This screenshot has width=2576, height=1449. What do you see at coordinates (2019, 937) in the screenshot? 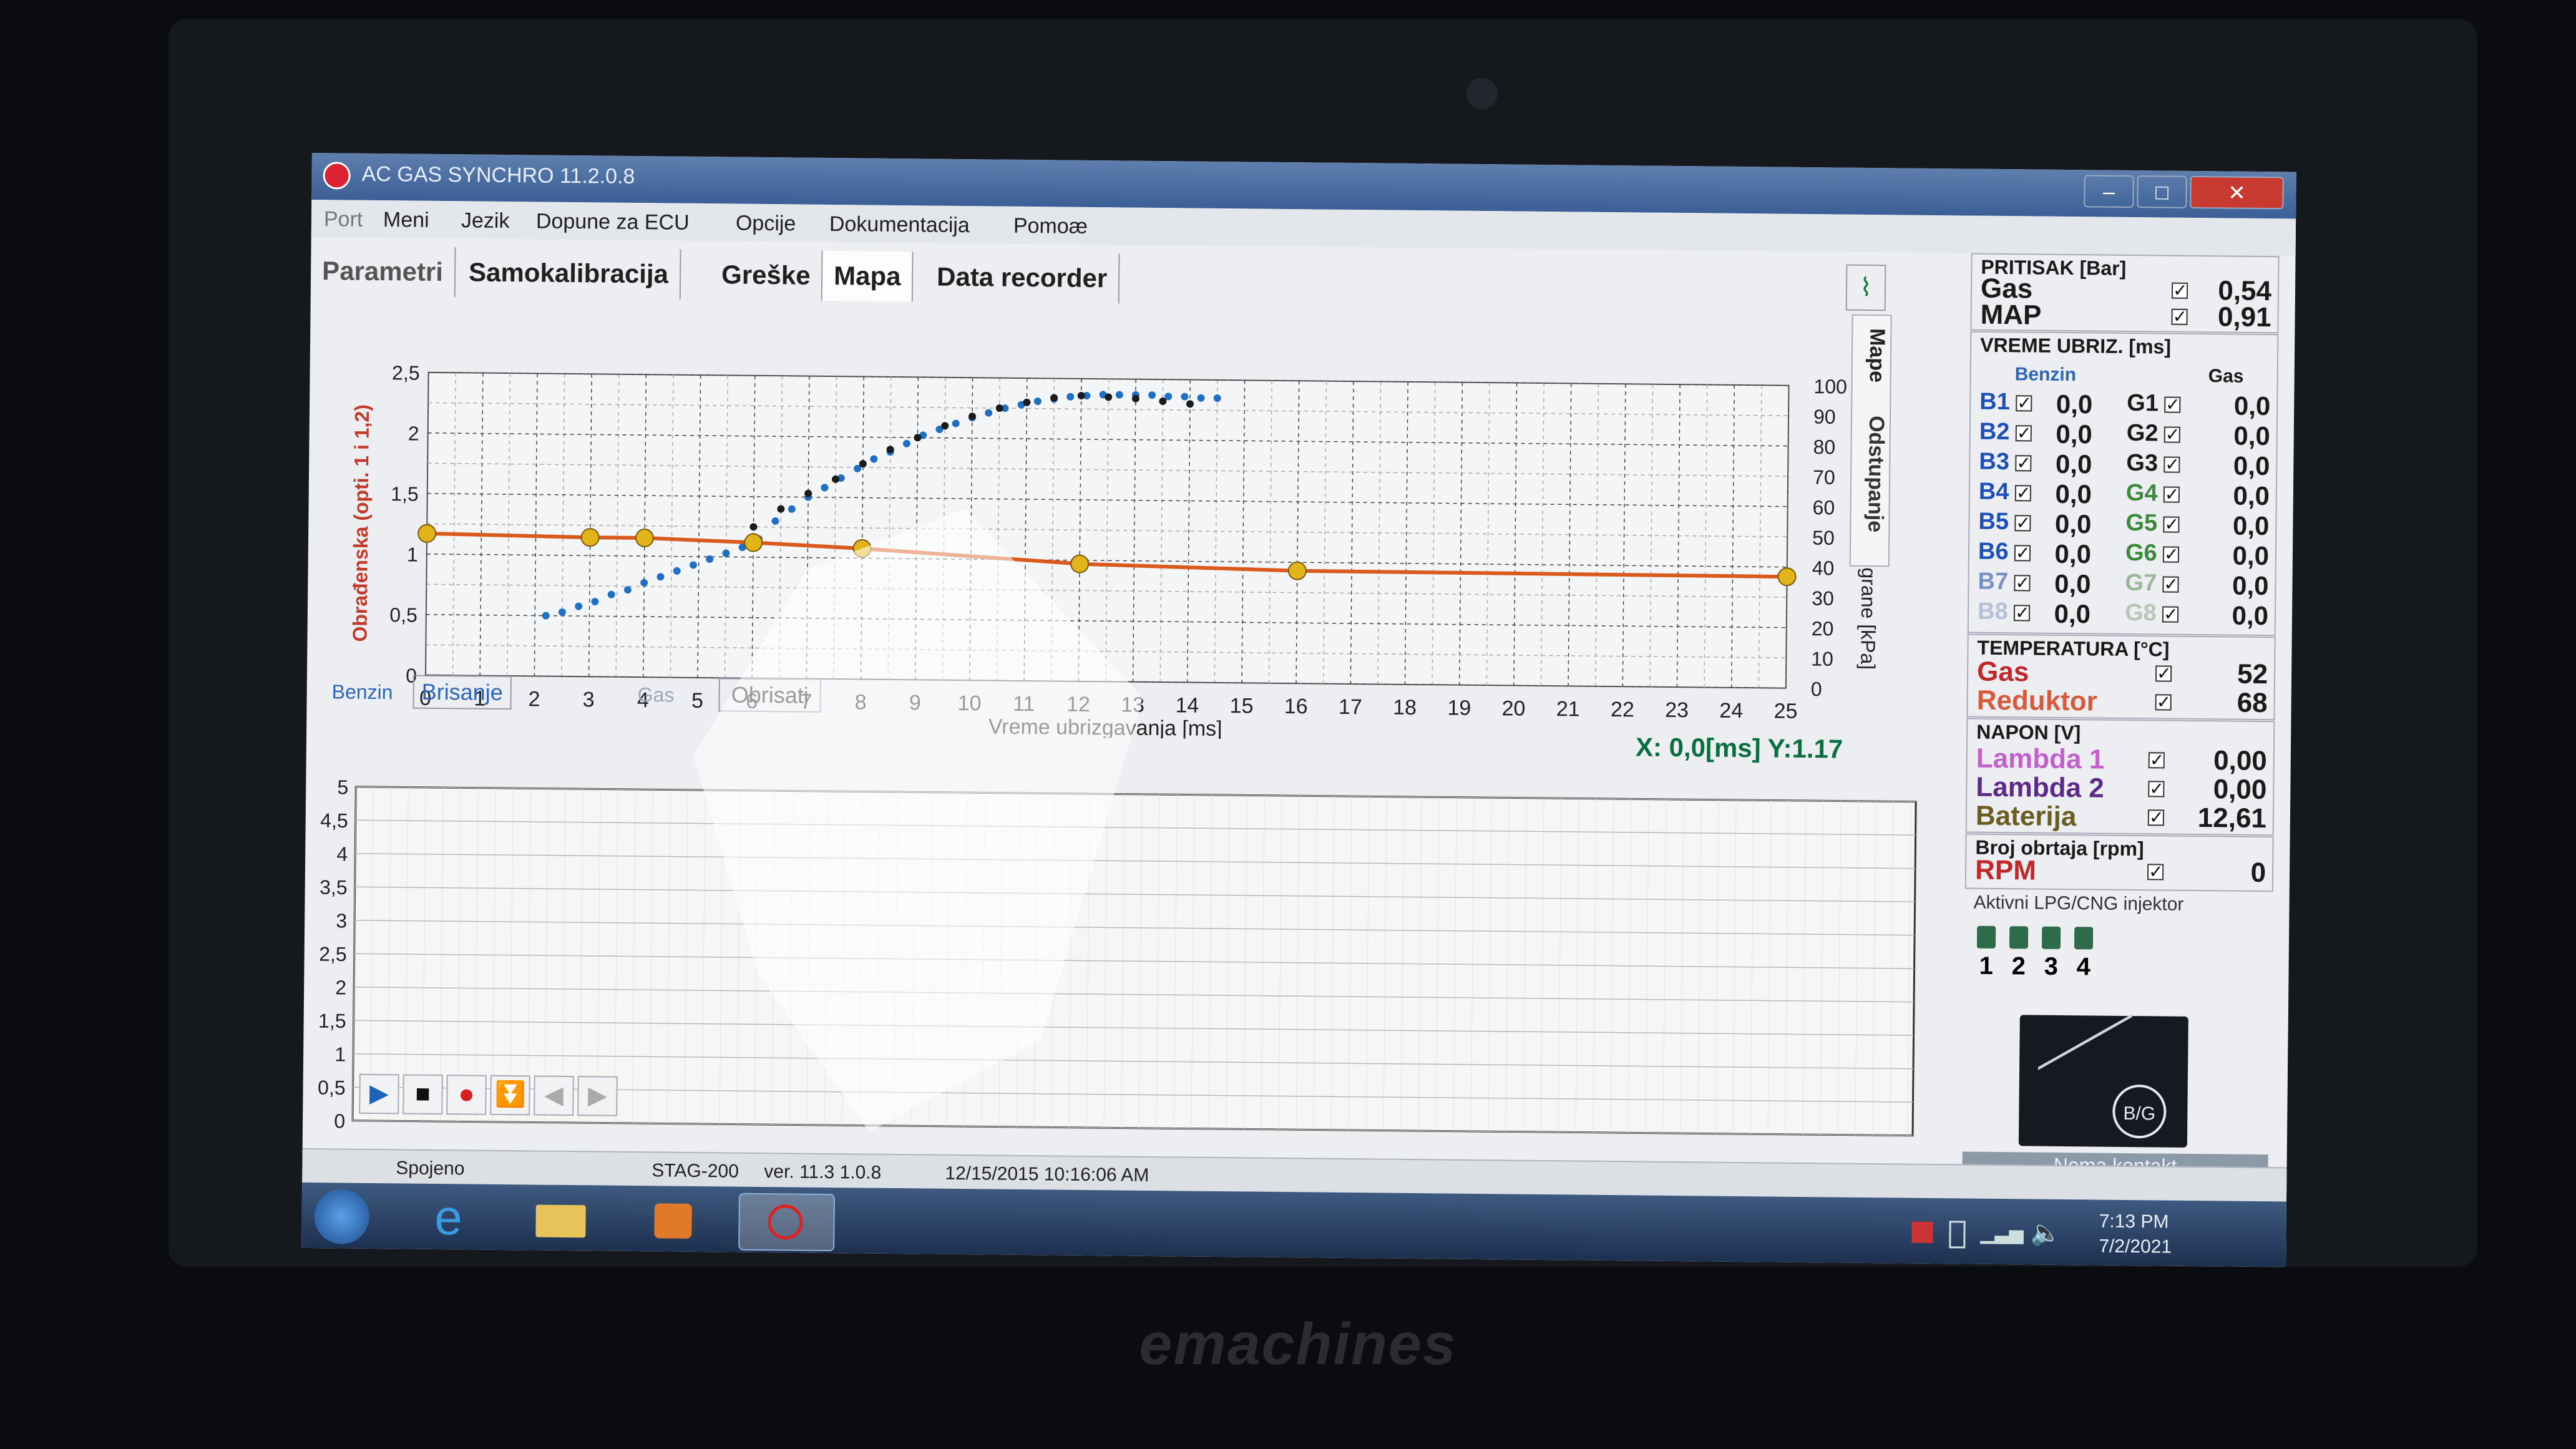
I see `injector-2-icon` at bounding box center [2019, 937].